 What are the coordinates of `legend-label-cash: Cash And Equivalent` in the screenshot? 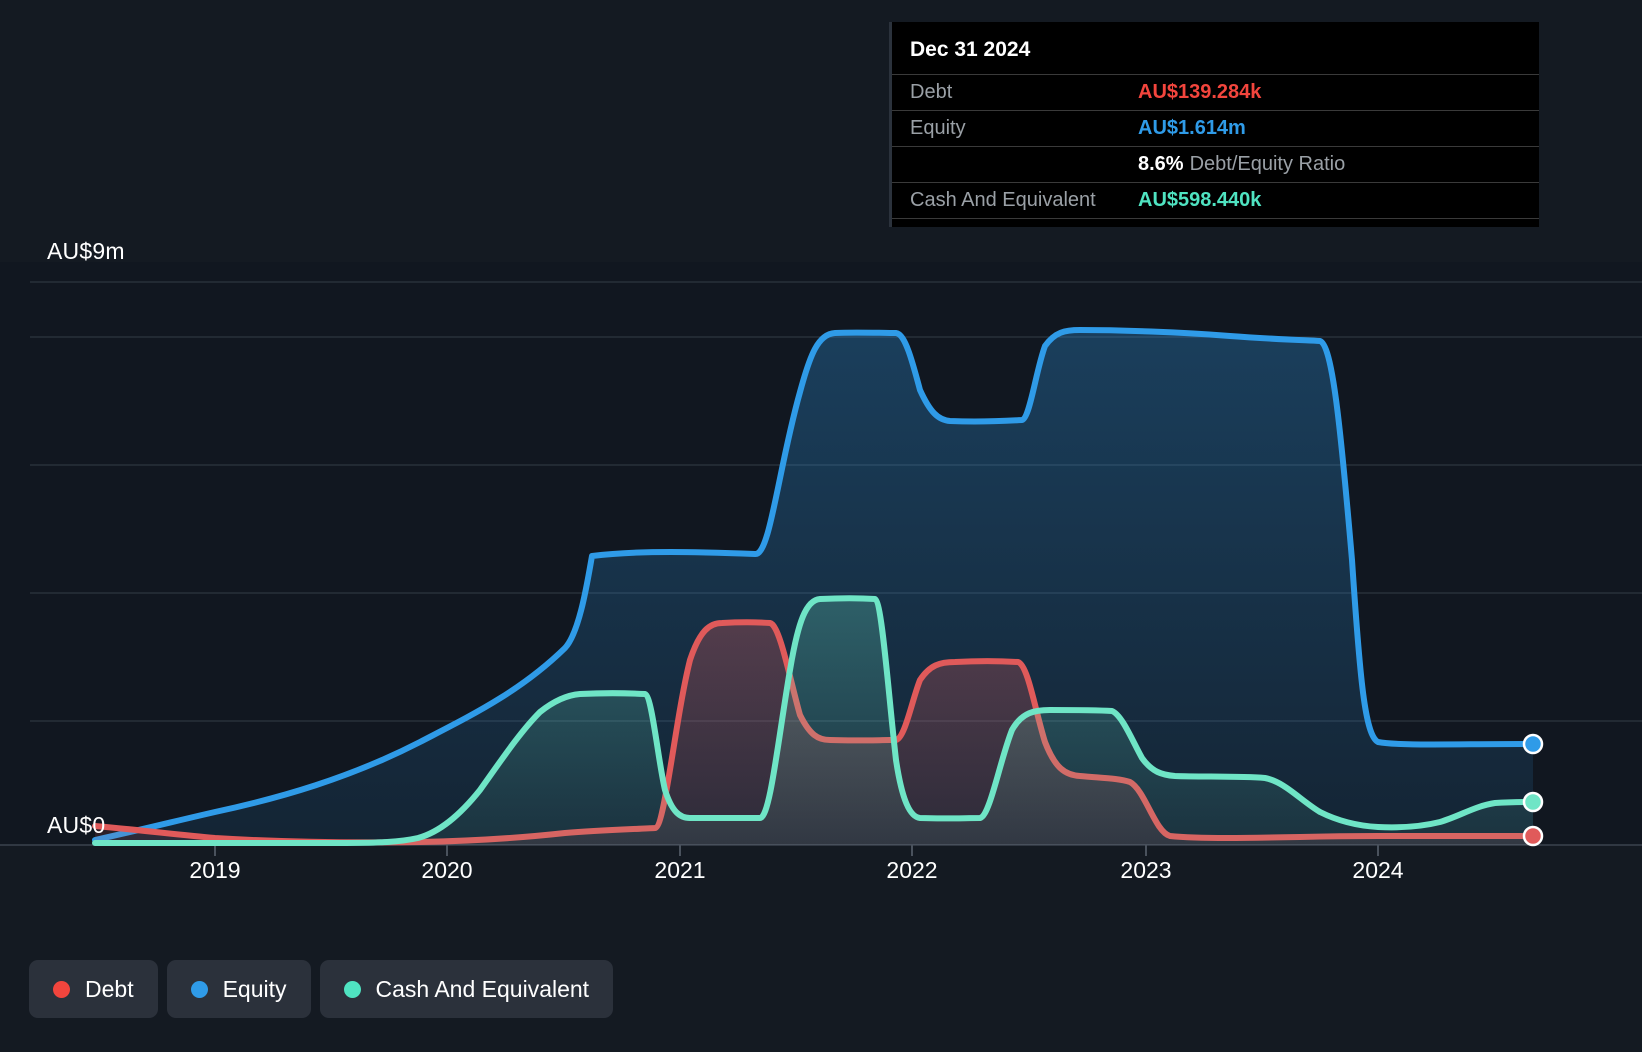 It's located at (482, 988).